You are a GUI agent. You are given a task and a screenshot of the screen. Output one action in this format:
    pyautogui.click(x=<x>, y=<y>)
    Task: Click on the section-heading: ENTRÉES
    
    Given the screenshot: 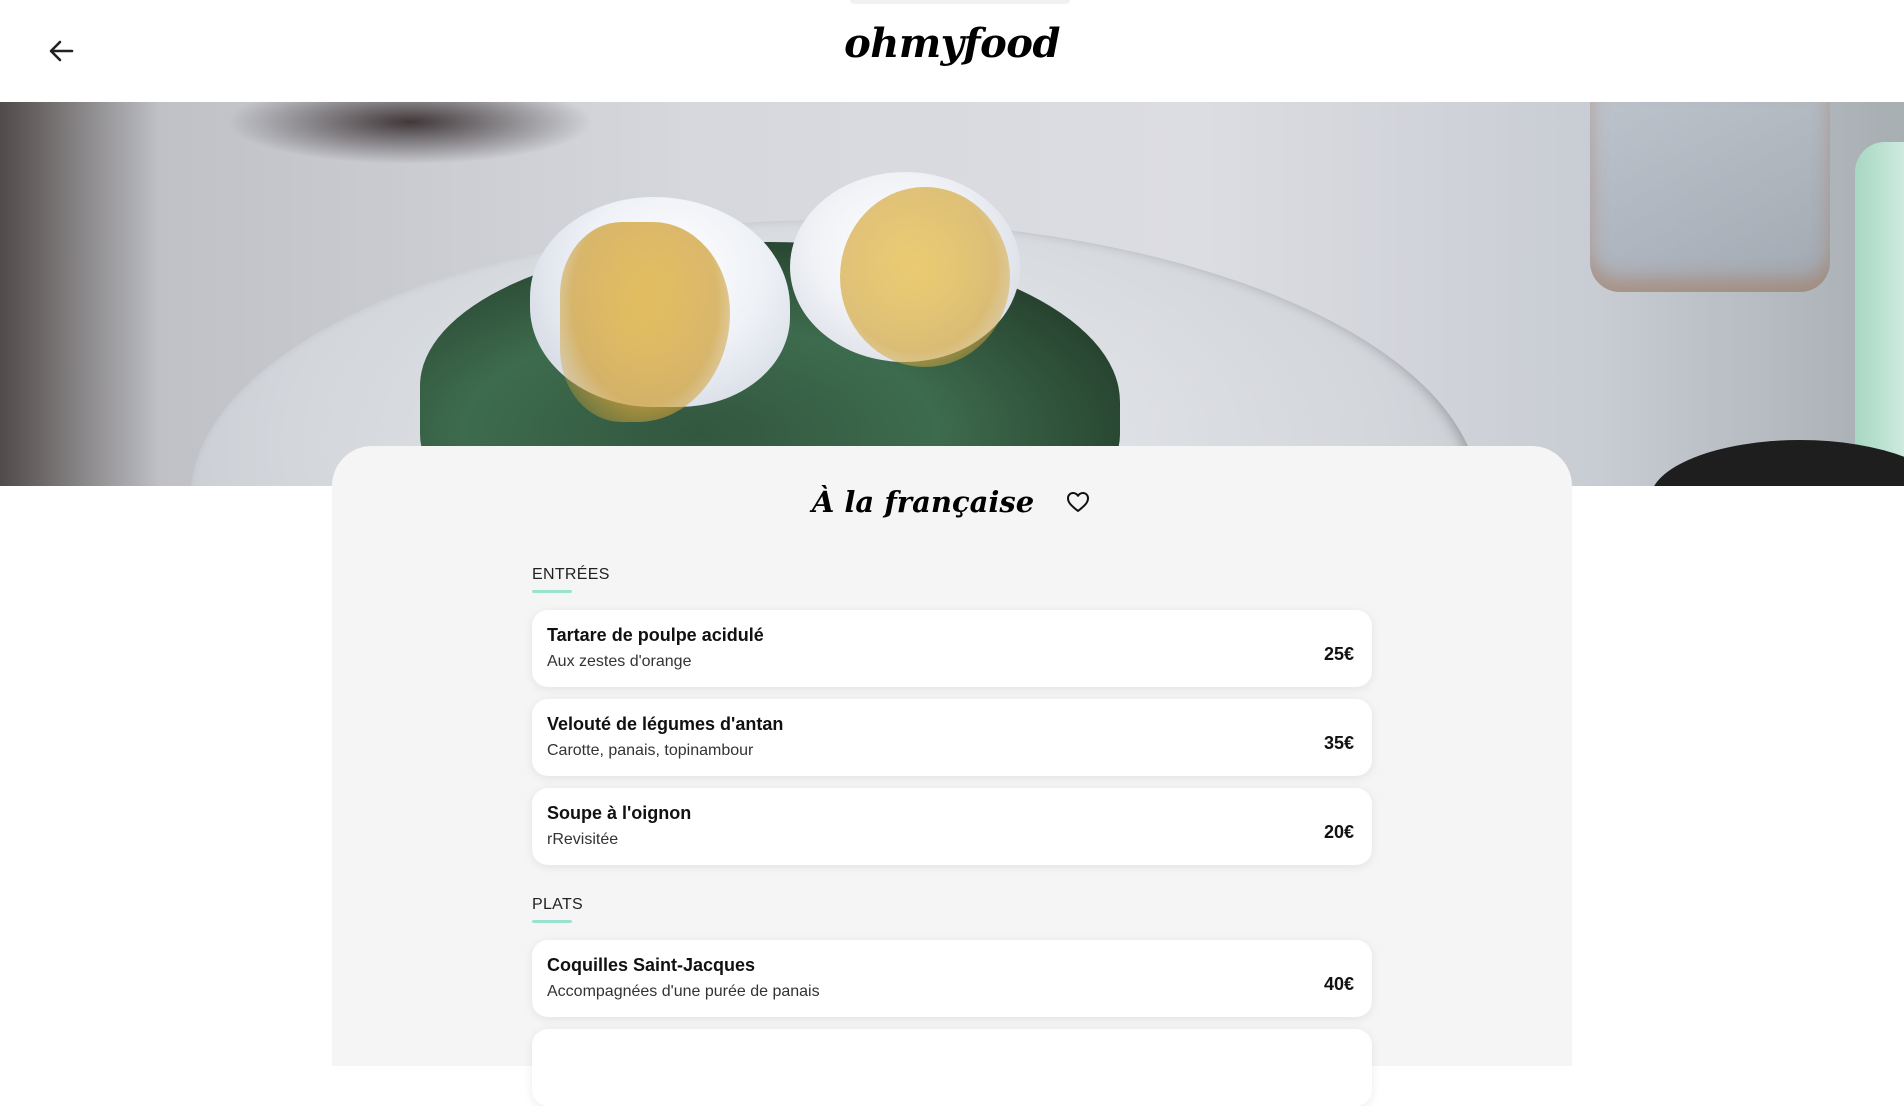 What is the action you would take?
    pyautogui.click(x=571, y=574)
    